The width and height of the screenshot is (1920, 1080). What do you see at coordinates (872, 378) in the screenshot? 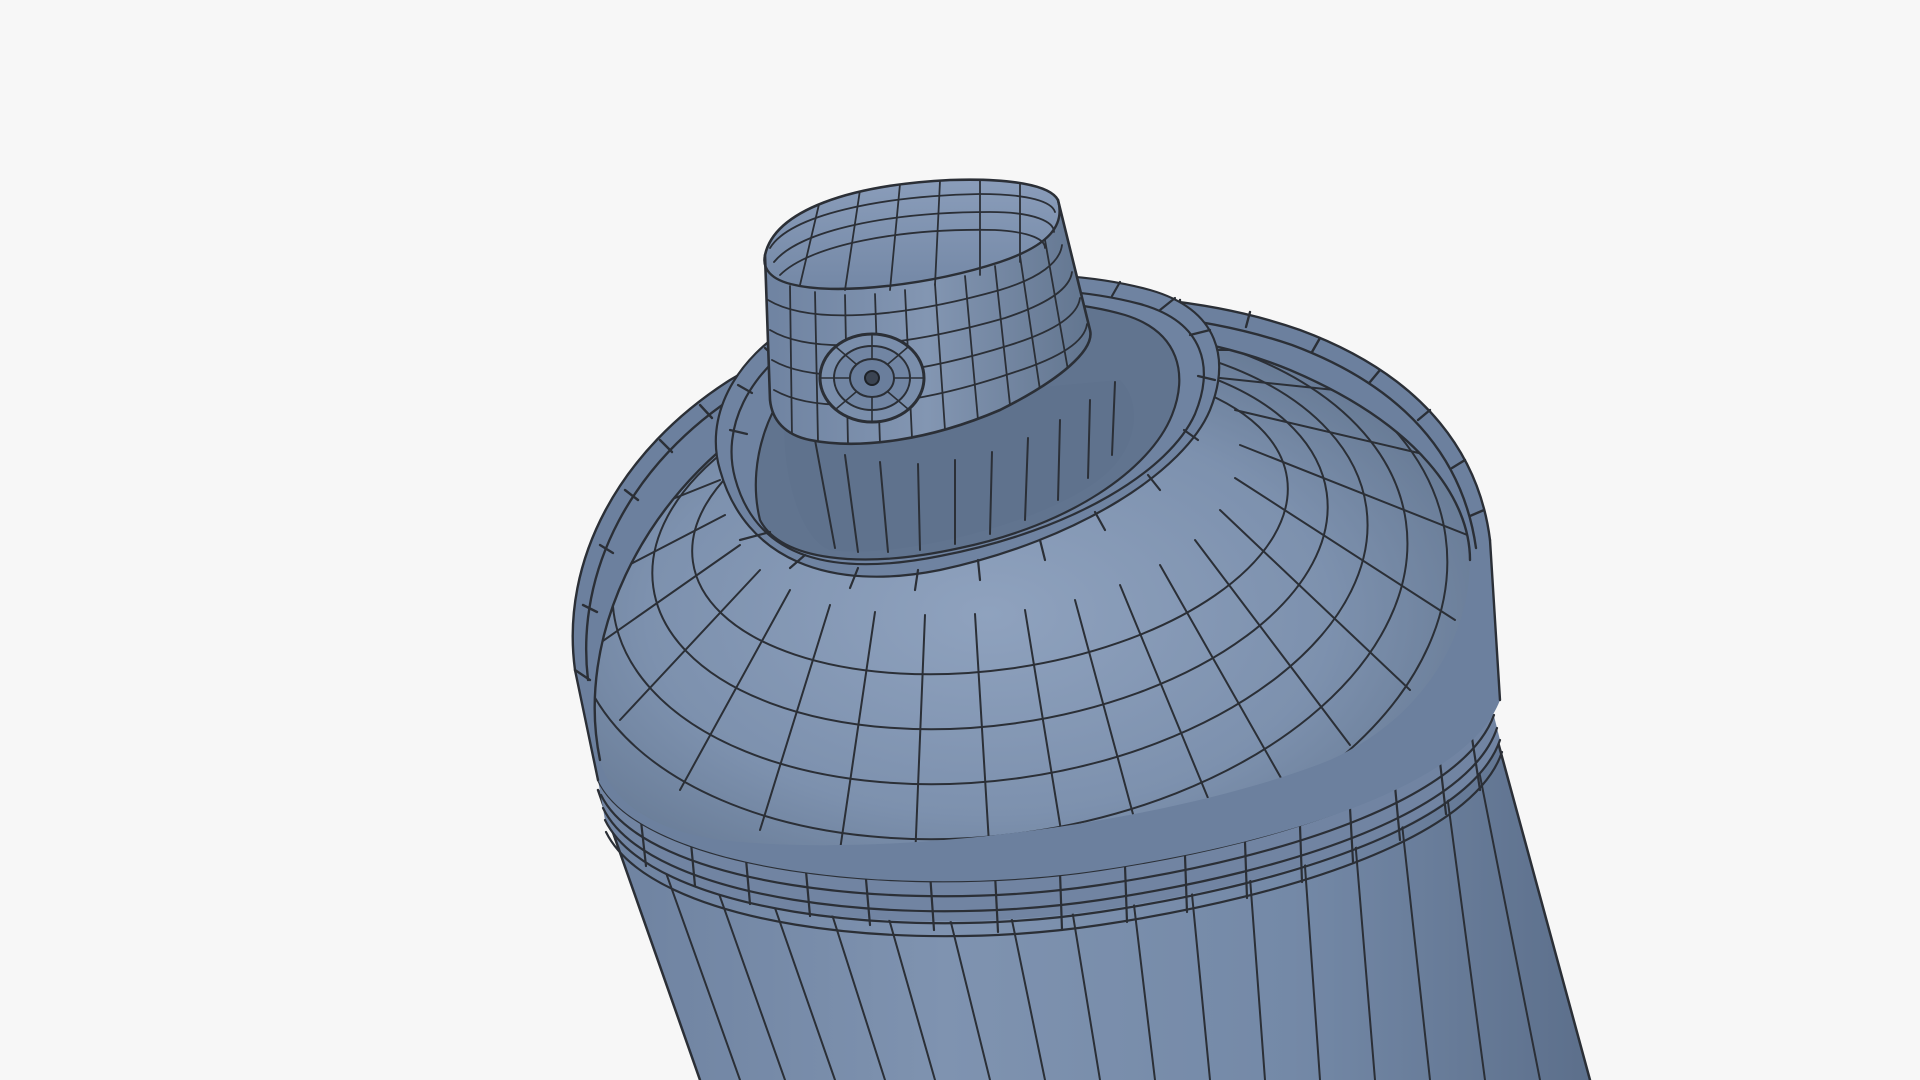
I see `nozzle-icon` at bounding box center [872, 378].